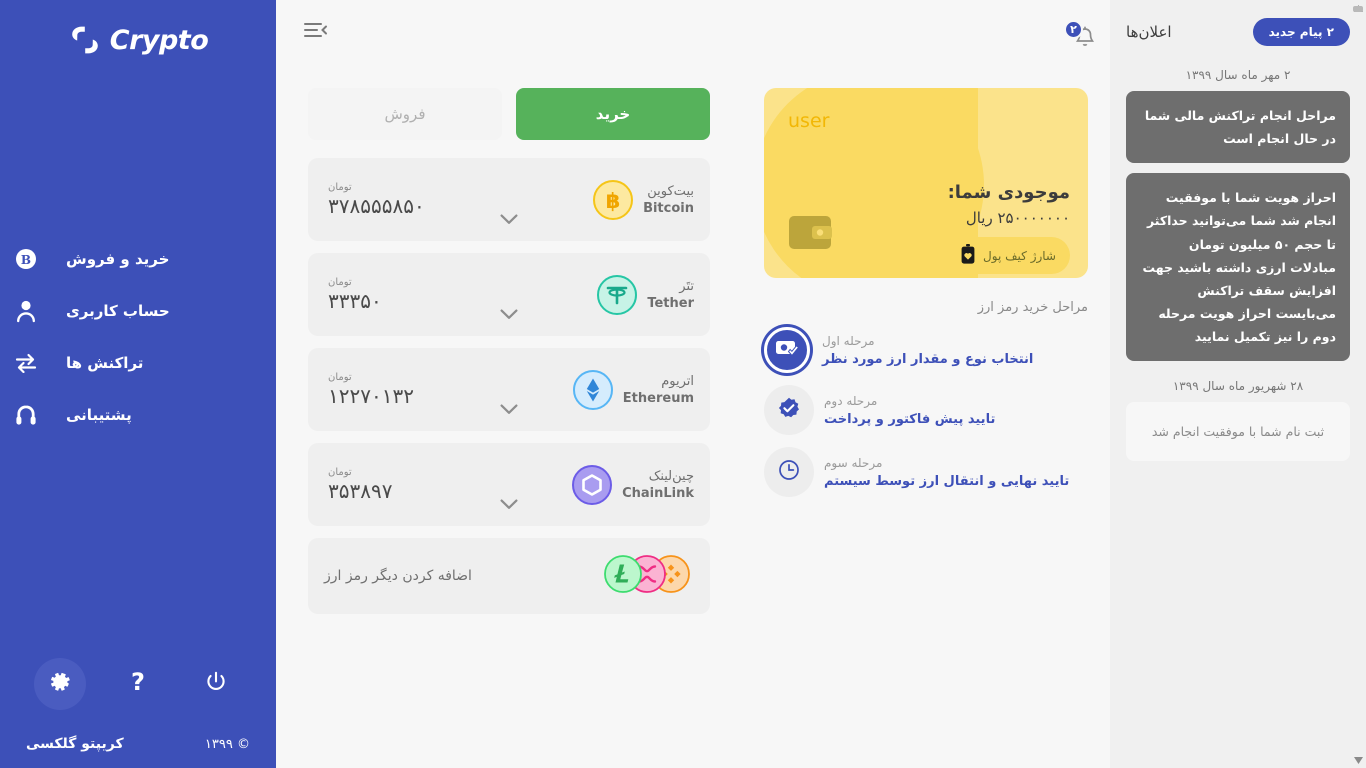 This screenshot has width=1366, height=768. What do you see at coordinates (693, 32) in the screenshot?
I see `topbar: ۲` at bounding box center [693, 32].